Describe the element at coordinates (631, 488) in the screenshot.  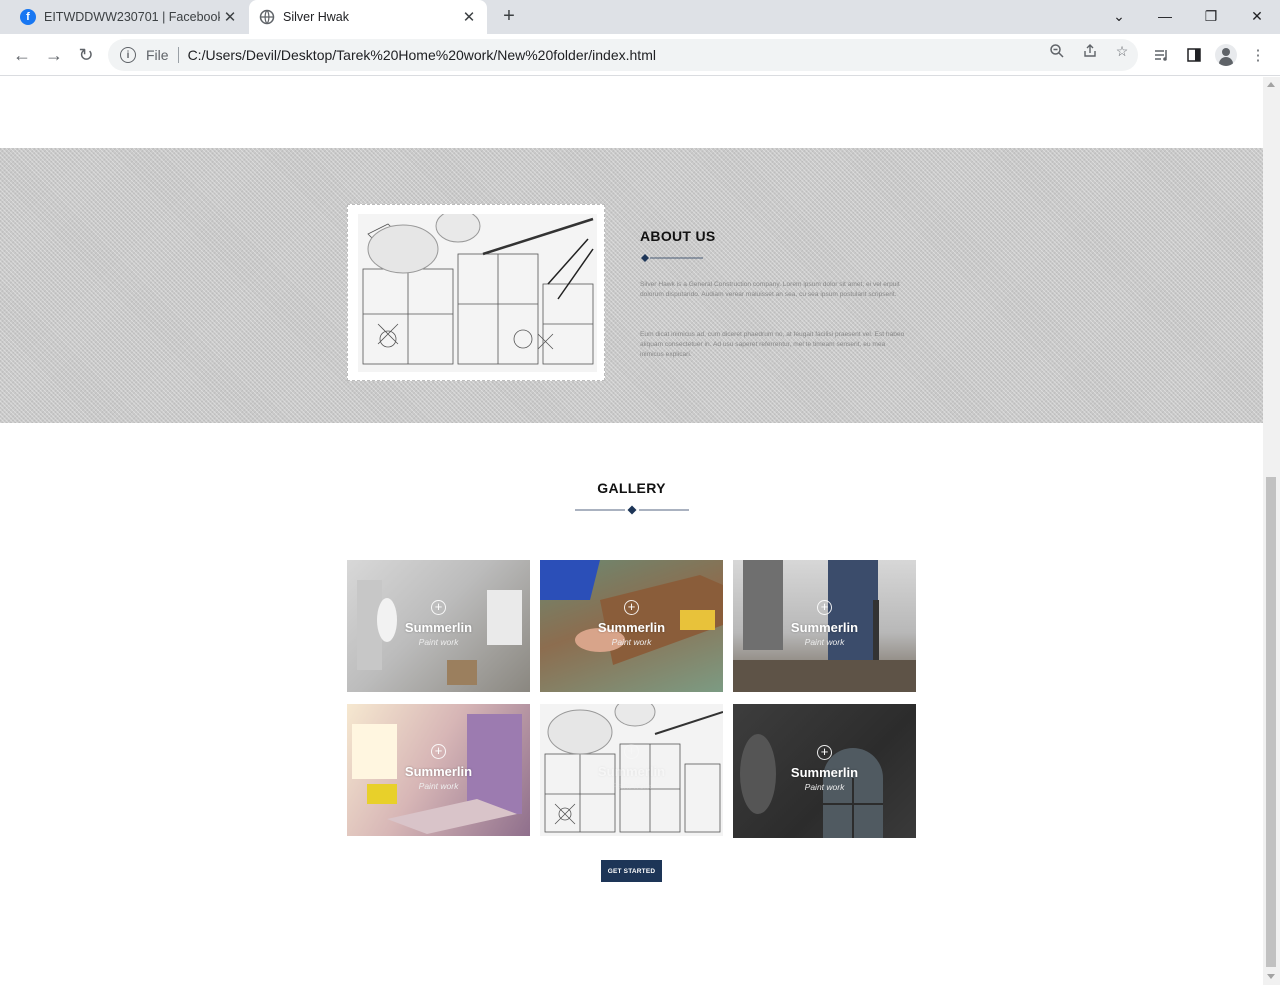
I see `gallery-title: GALLERY` at that location.